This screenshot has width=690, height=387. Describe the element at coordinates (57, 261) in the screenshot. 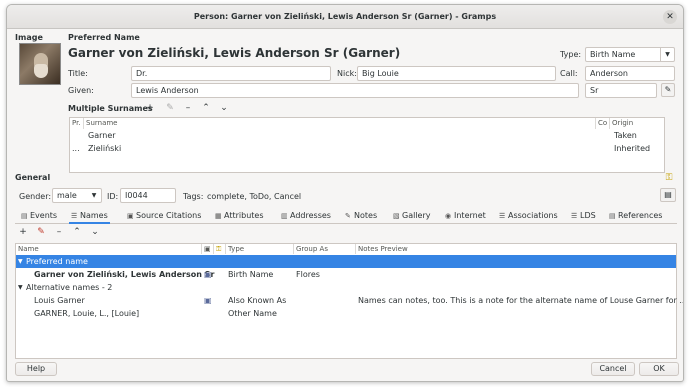

I see `group-label: Preferred name` at that location.